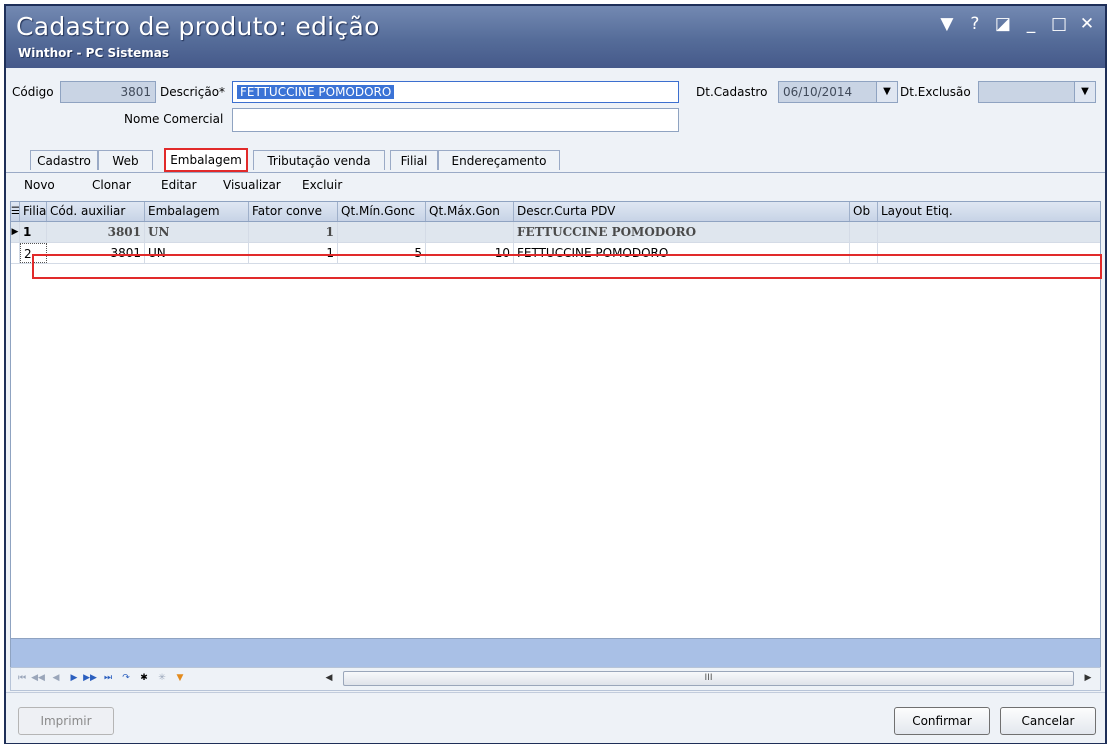 This screenshot has height=749, width=1111. Describe the element at coordinates (382, 253) in the screenshot. I see `cell-qt-min: 5` at that location.